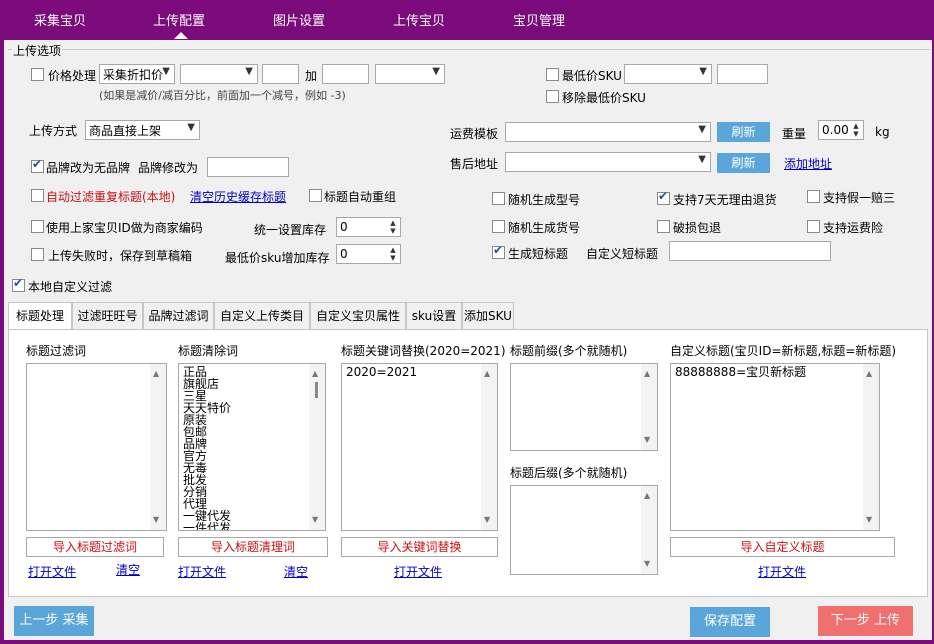 The image size is (934, 644). Describe the element at coordinates (584, 407) in the screenshot. I see `prefix-textarea: ▲ ▼` at that location.